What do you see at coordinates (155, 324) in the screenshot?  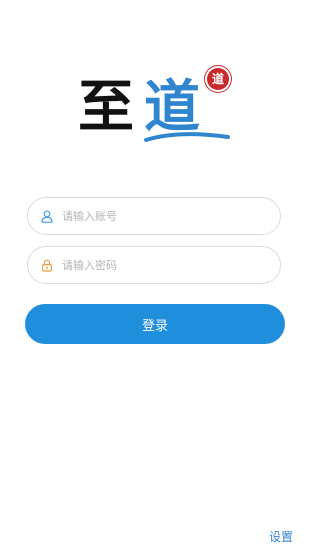 I see `login-button: 登录` at bounding box center [155, 324].